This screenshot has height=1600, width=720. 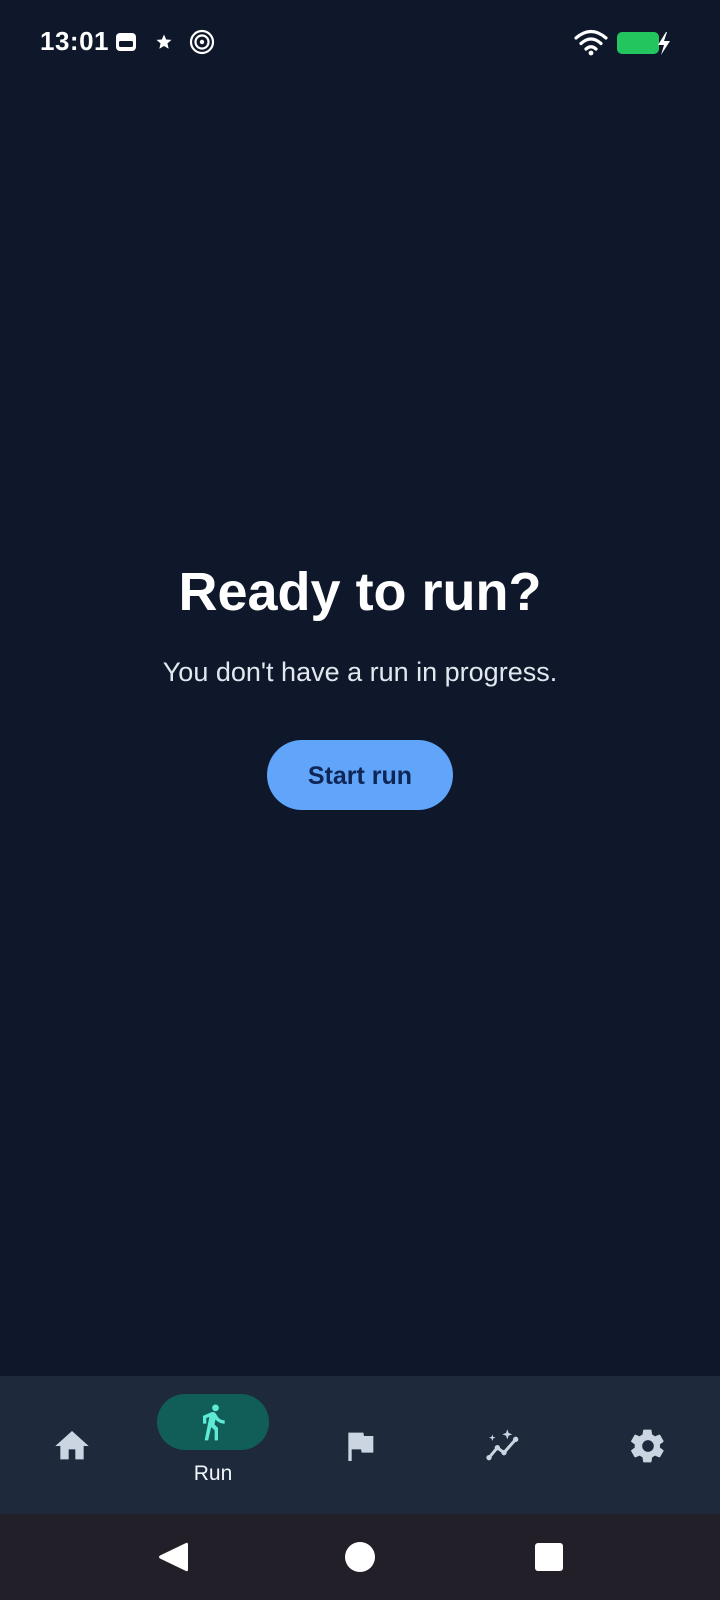 I want to click on battery-charging-icon, so click(x=643, y=43).